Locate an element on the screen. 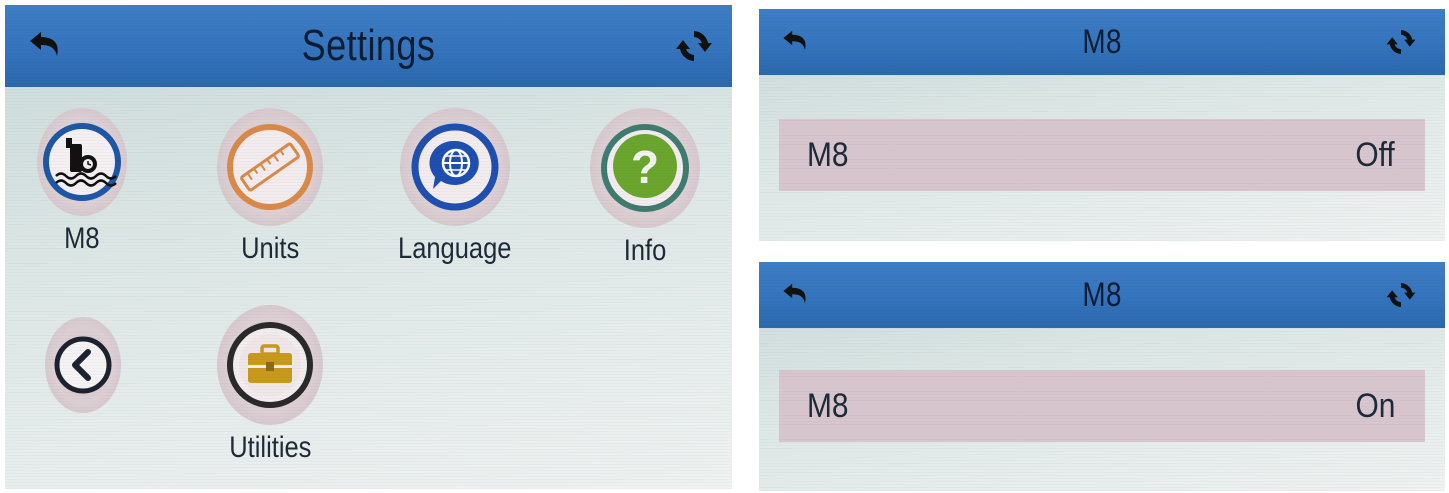  toolbox-icon is located at coordinates (270, 365).